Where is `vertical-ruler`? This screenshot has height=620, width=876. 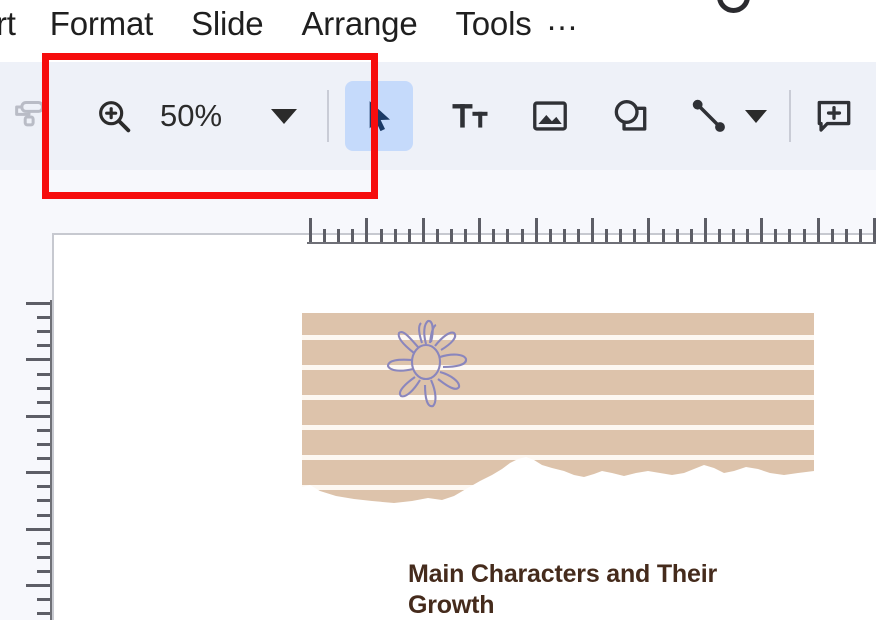
vertical-ruler is located at coordinates (37, 460).